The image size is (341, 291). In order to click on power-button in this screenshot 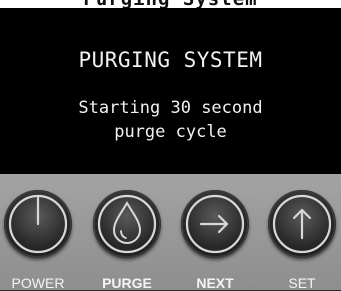, I will do `click(38, 224)`.